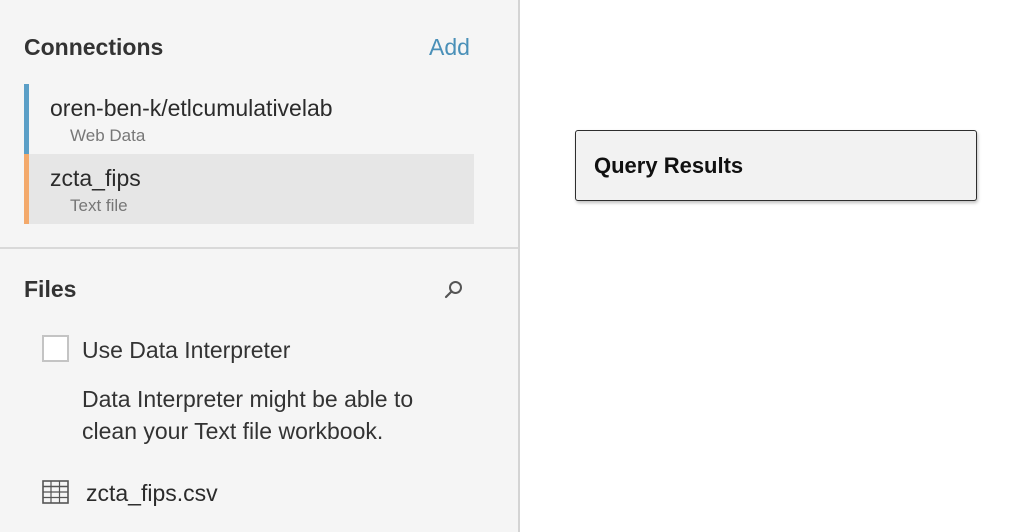 The width and height of the screenshot is (1034, 532). What do you see at coordinates (191, 108) in the screenshot?
I see `connection-name: oren-ben-k/etlcumulativelab` at bounding box center [191, 108].